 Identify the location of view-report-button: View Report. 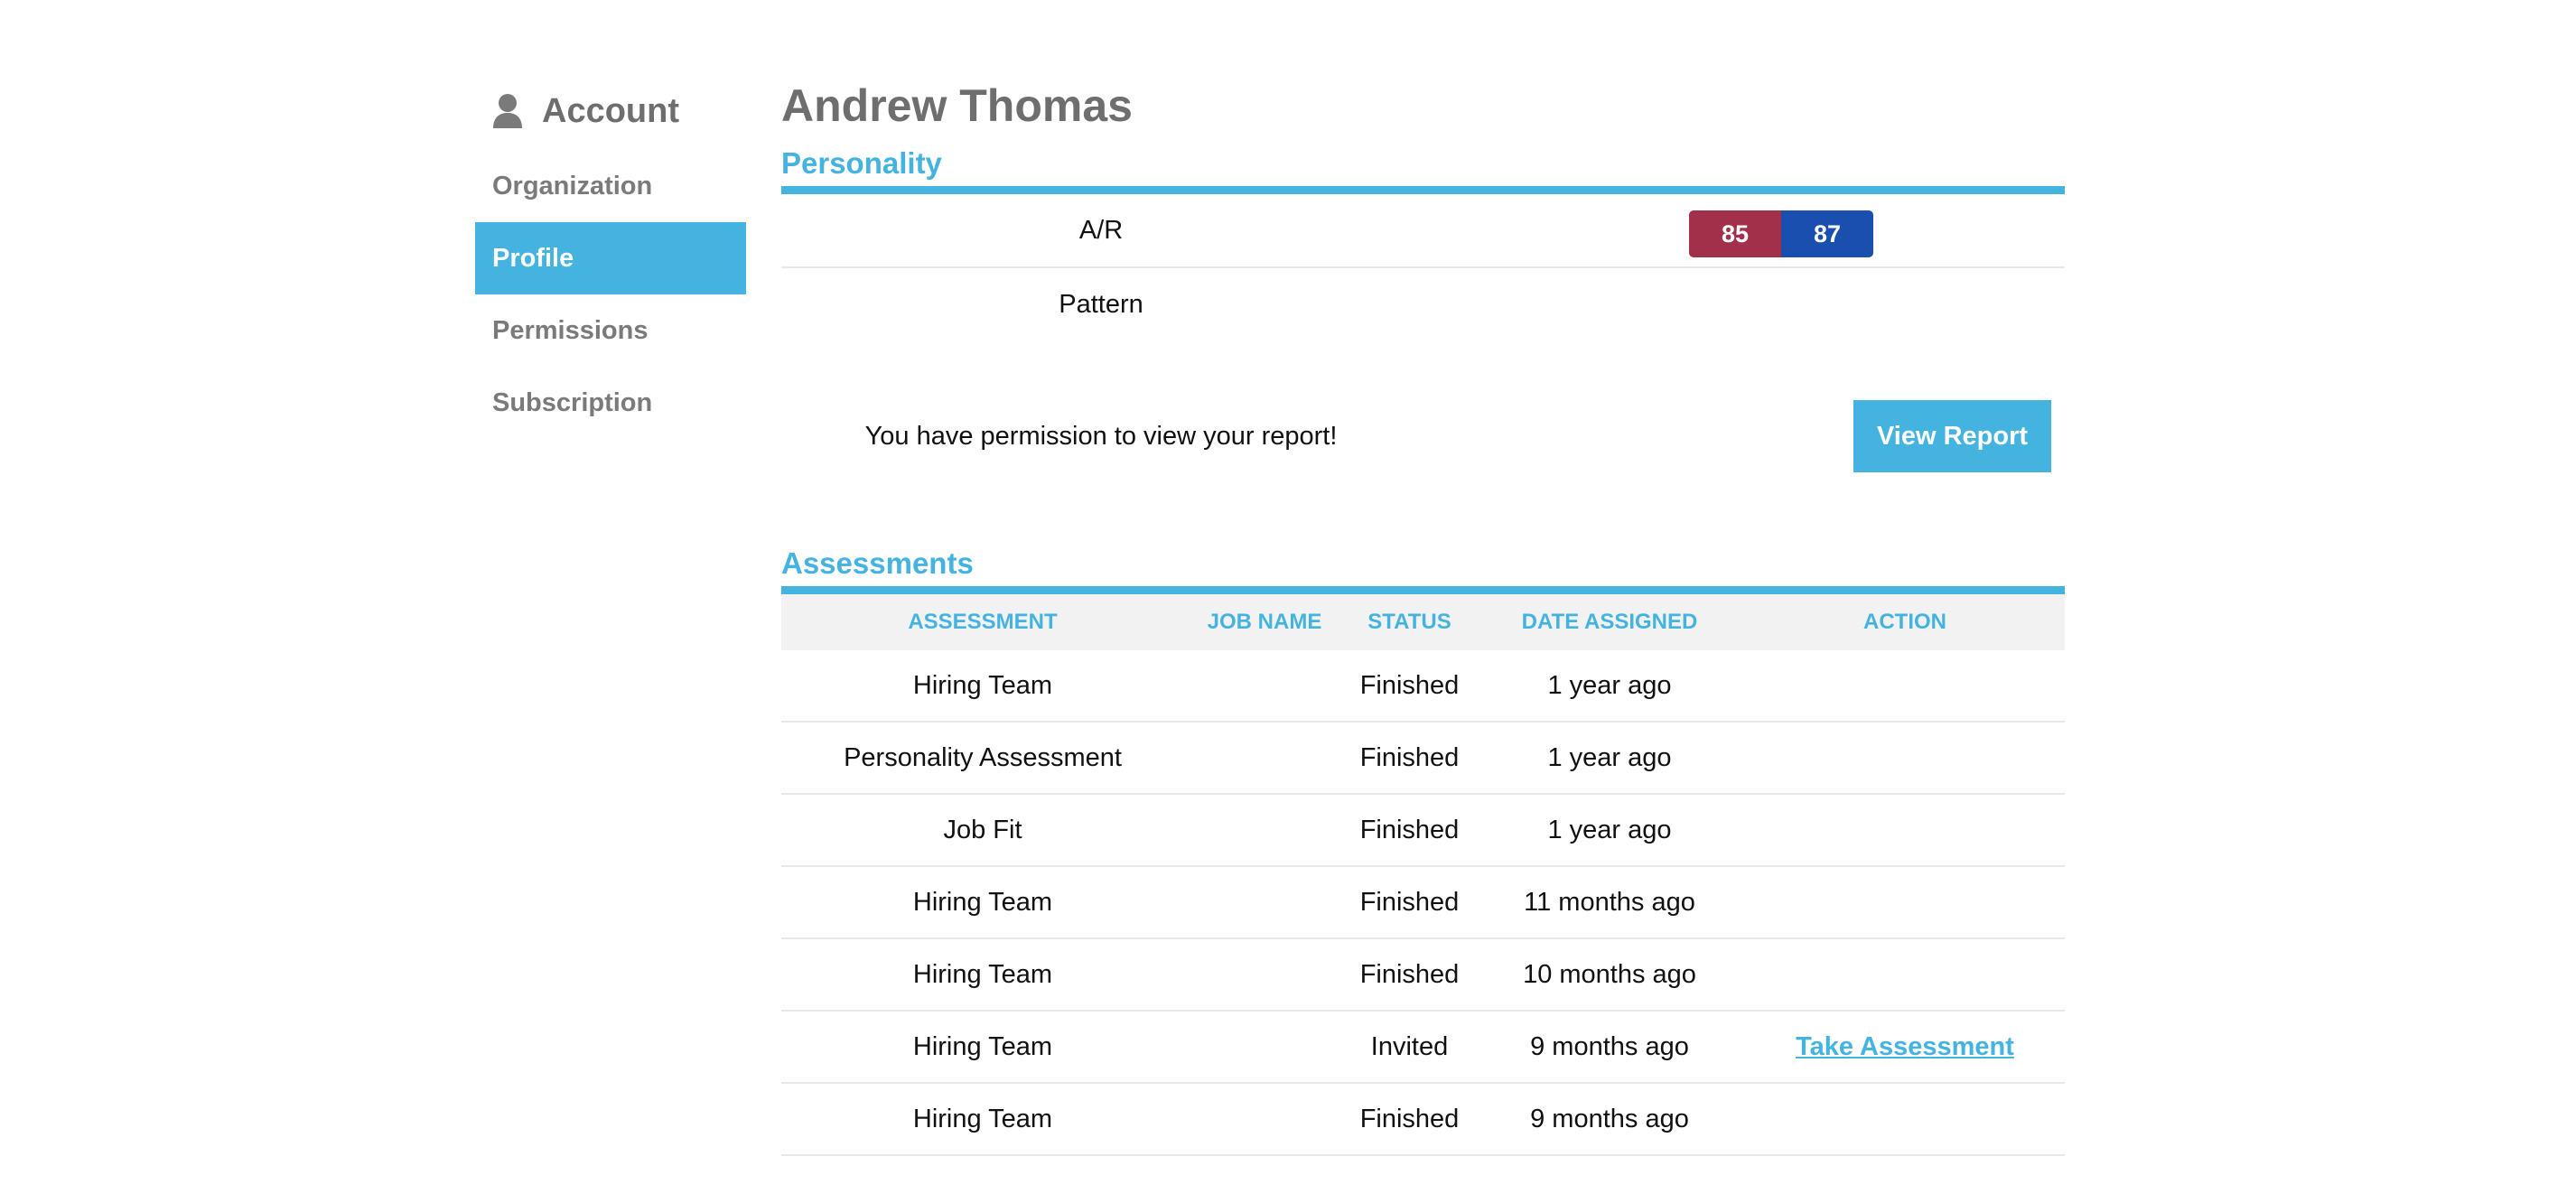
(1952, 436).